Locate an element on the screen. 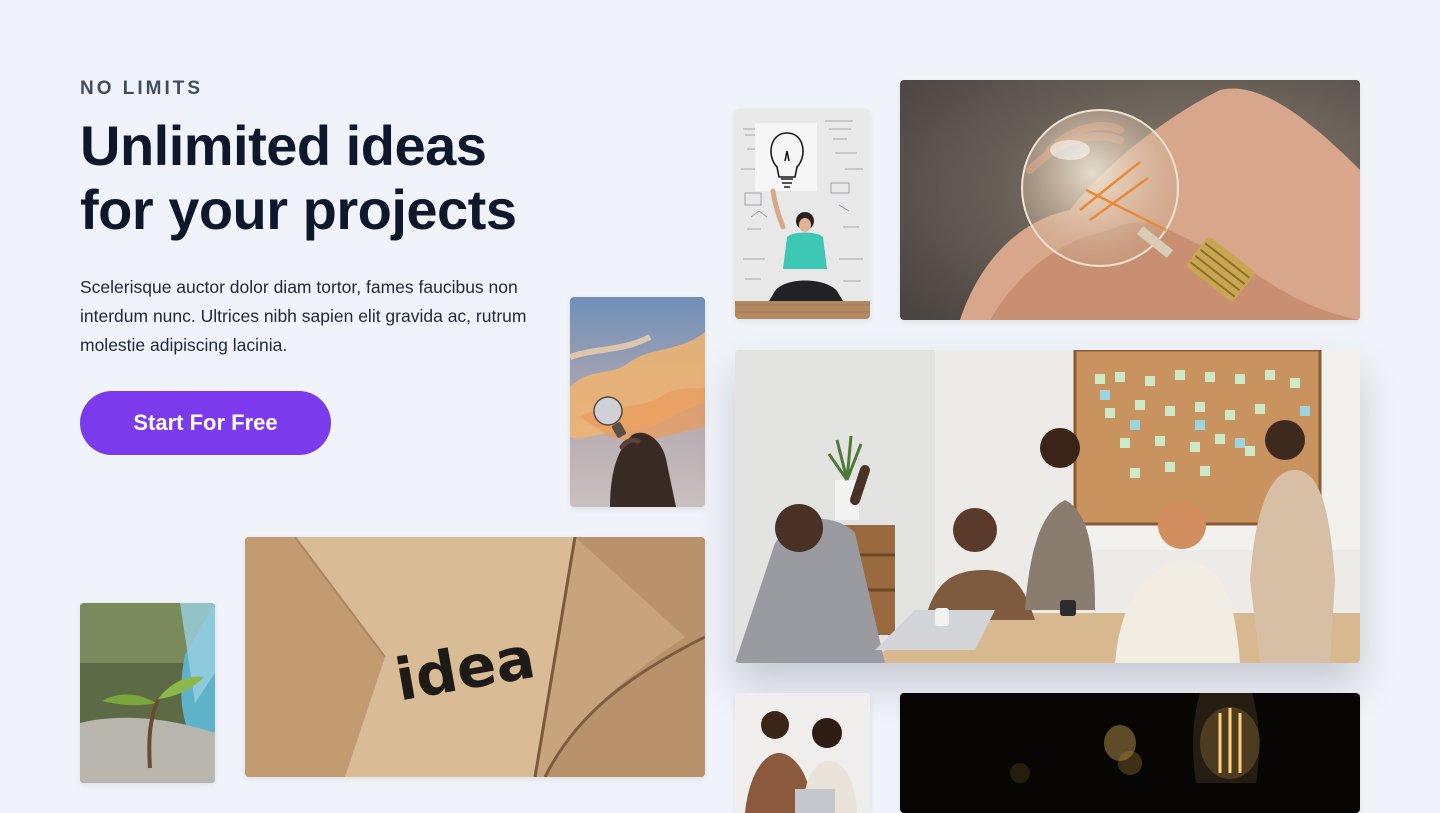 The width and height of the screenshot is (1440, 813). section-eyebrow: NO LIMITS is located at coordinates (142, 88).